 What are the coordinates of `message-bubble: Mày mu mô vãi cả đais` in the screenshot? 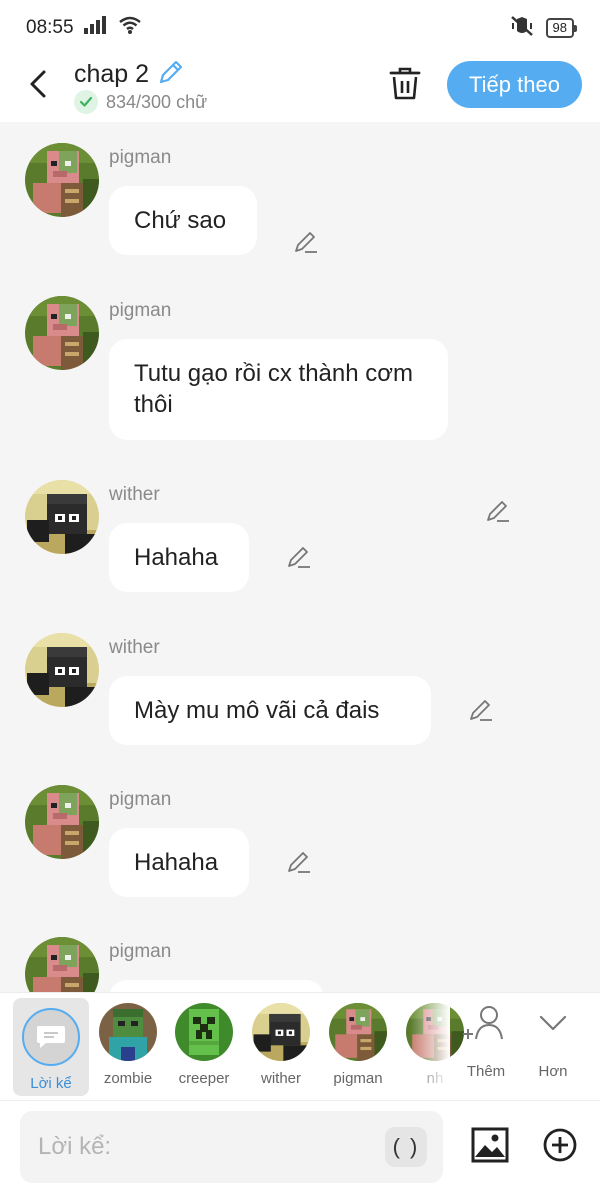 It's located at (270, 710).